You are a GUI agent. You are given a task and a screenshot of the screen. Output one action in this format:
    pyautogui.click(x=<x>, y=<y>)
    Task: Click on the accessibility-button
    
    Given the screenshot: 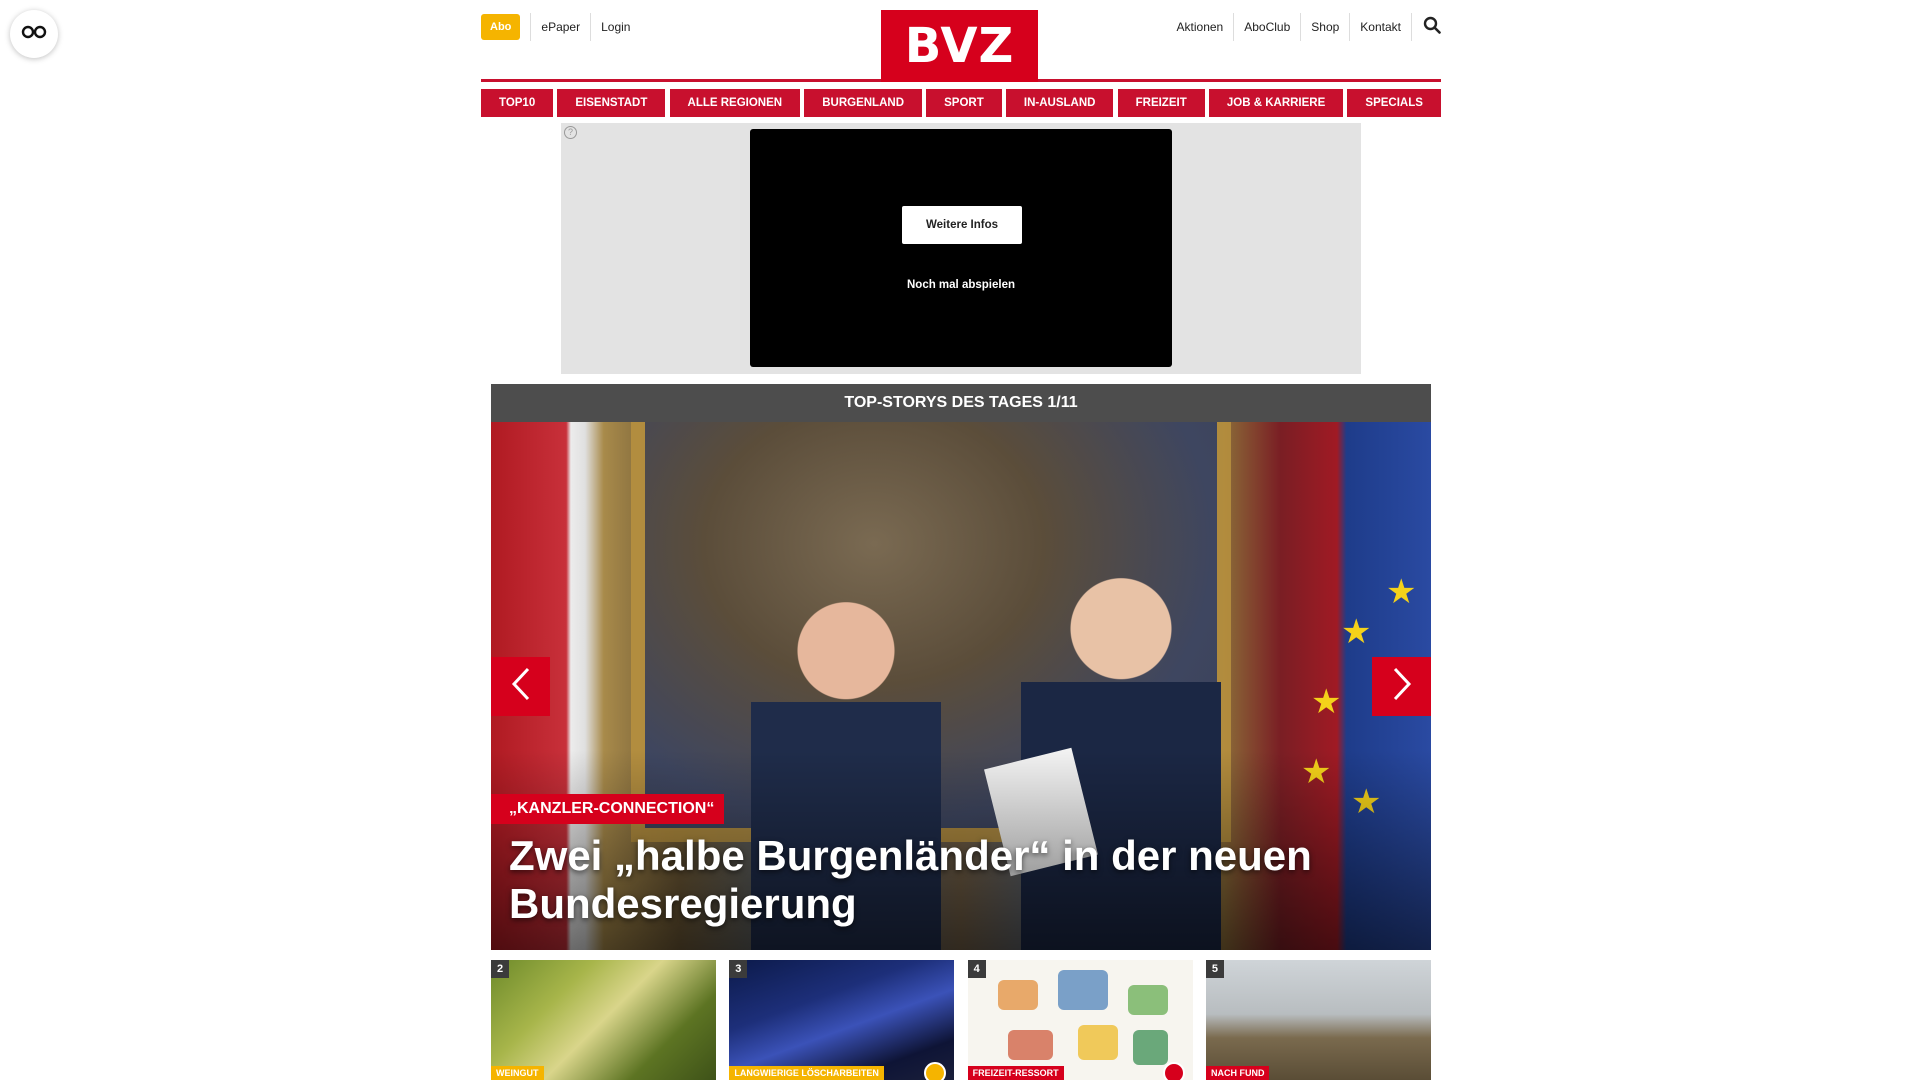 What is the action you would take?
    pyautogui.click(x=34, y=34)
    